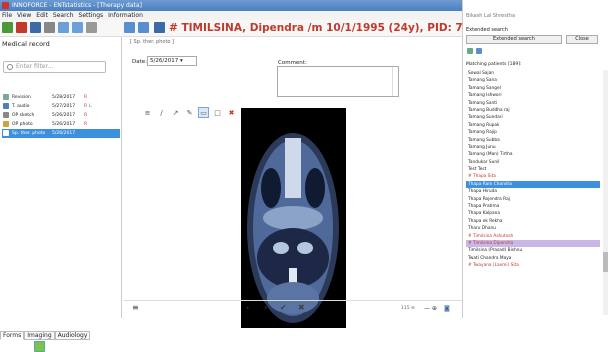 The height and width of the screenshot is (352, 608). I want to click on filter-icon, so click(470, 51).